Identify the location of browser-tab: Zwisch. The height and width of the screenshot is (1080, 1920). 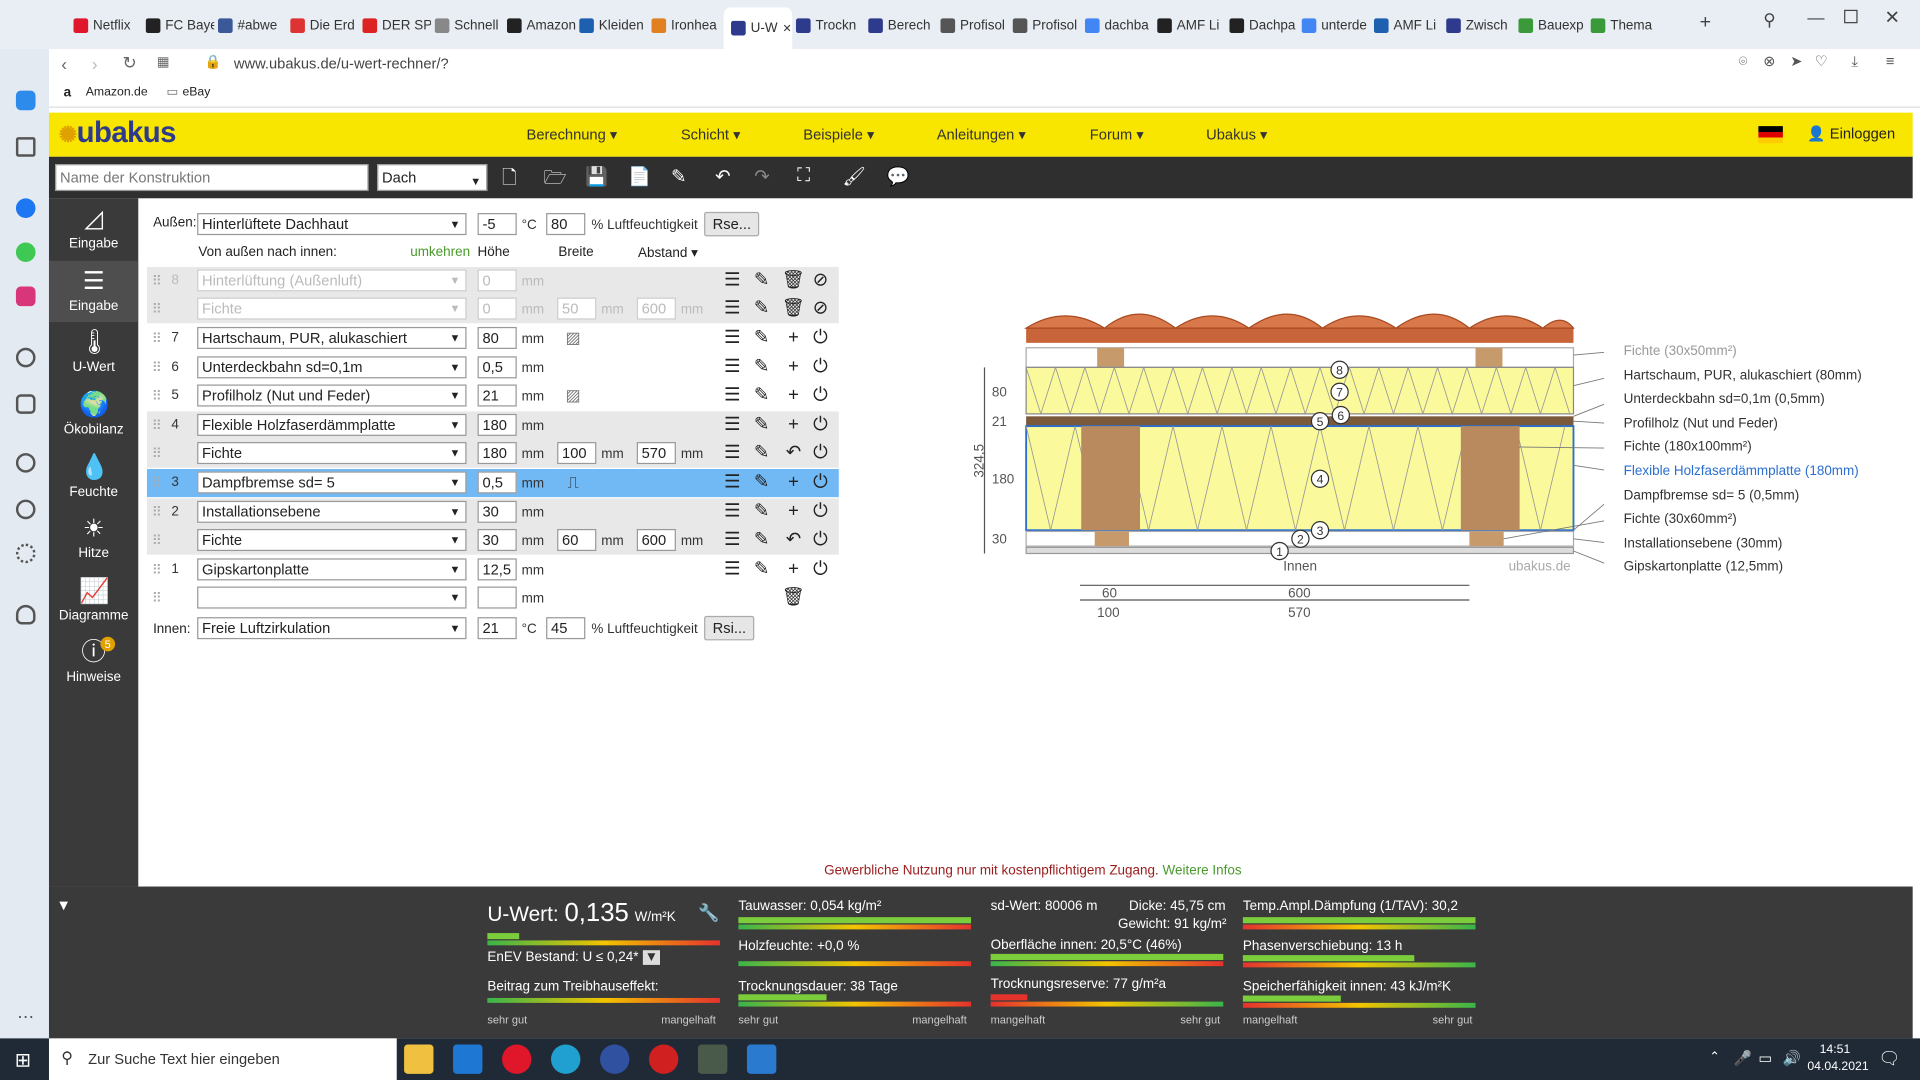
(1480, 26).